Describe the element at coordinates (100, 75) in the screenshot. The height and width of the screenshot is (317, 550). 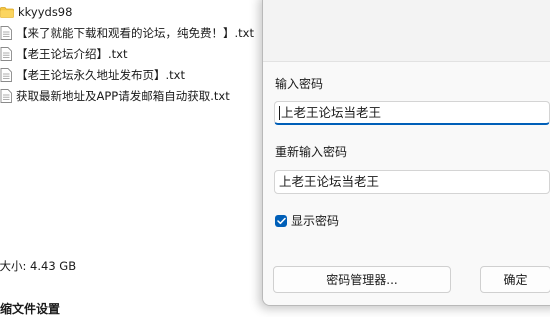
I see `list-item-label: 【老王论坛永久地址发布页】.txt` at that location.